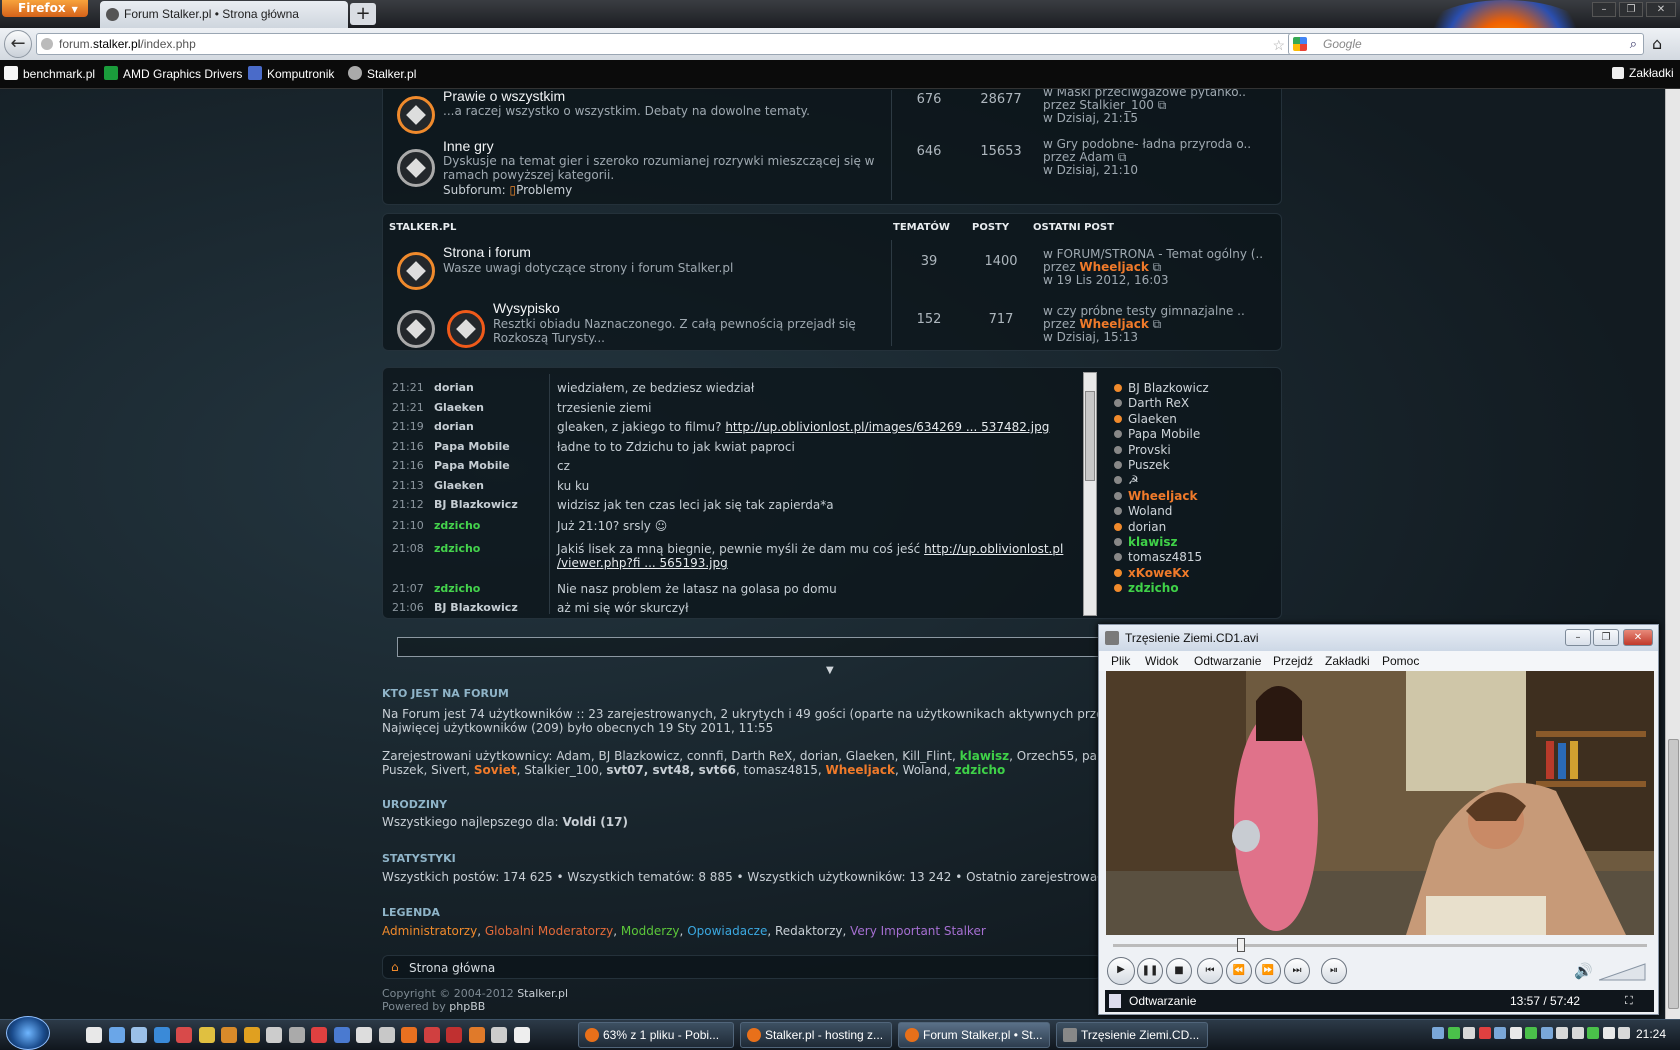 The width and height of the screenshot is (1680, 1050). What do you see at coordinates (1638, 637) in the screenshot?
I see `player-close-button: ✕` at bounding box center [1638, 637].